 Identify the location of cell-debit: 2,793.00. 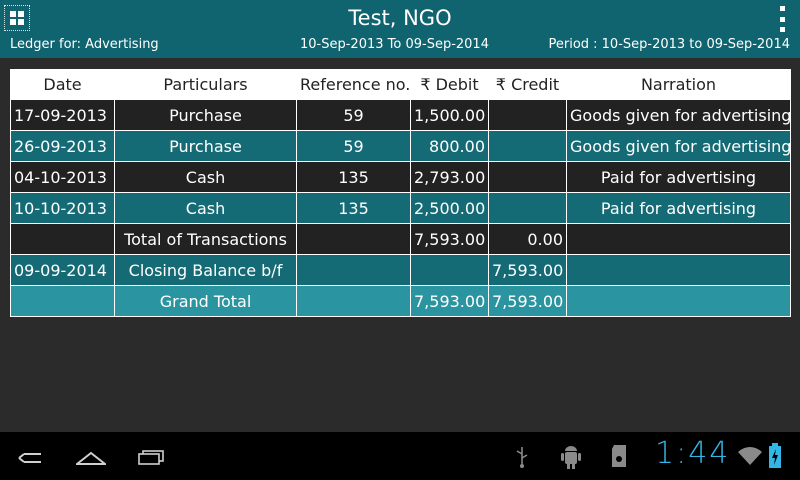
(449, 177).